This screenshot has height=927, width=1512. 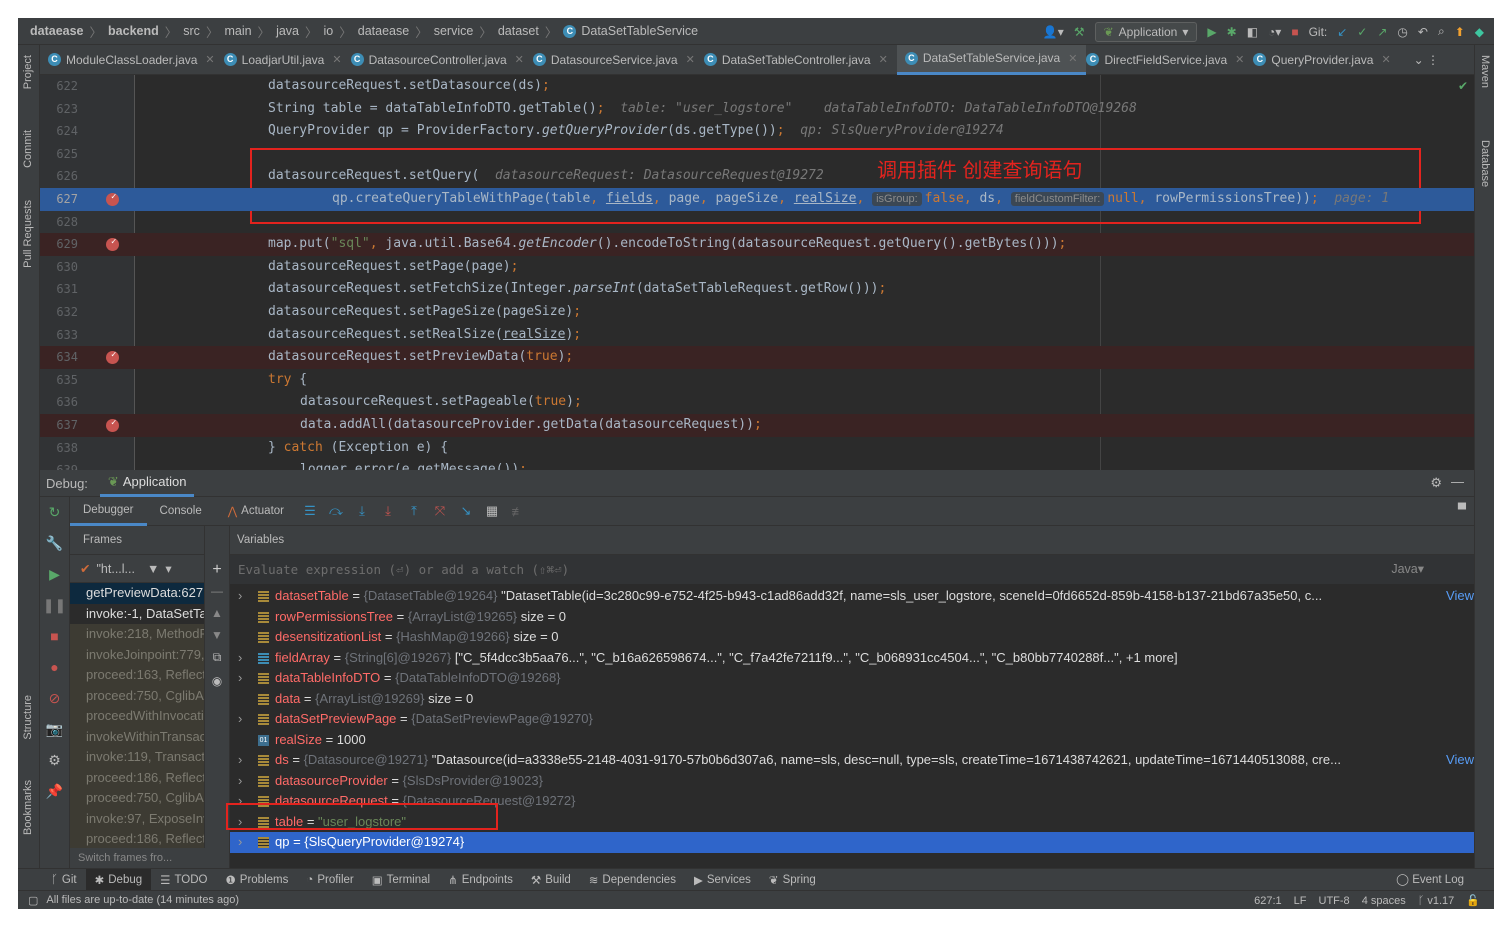 I want to click on minimize-icon: —, so click(x=1457, y=481).